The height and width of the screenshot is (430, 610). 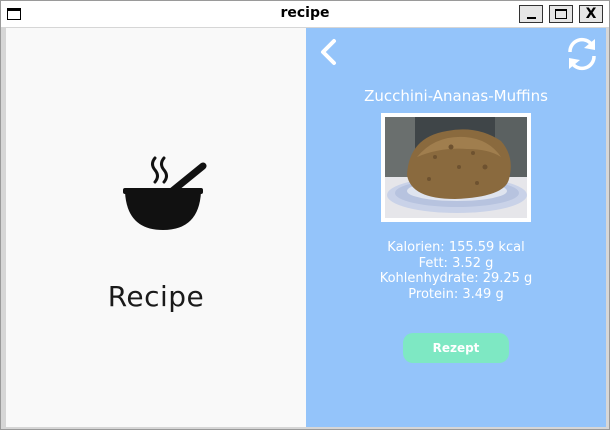 What do you see at coordinates (456, 96) in the screenshot?
I see `recipe-title: Zucchini-Ananas-Muffins` at bounding box center [456, 96].